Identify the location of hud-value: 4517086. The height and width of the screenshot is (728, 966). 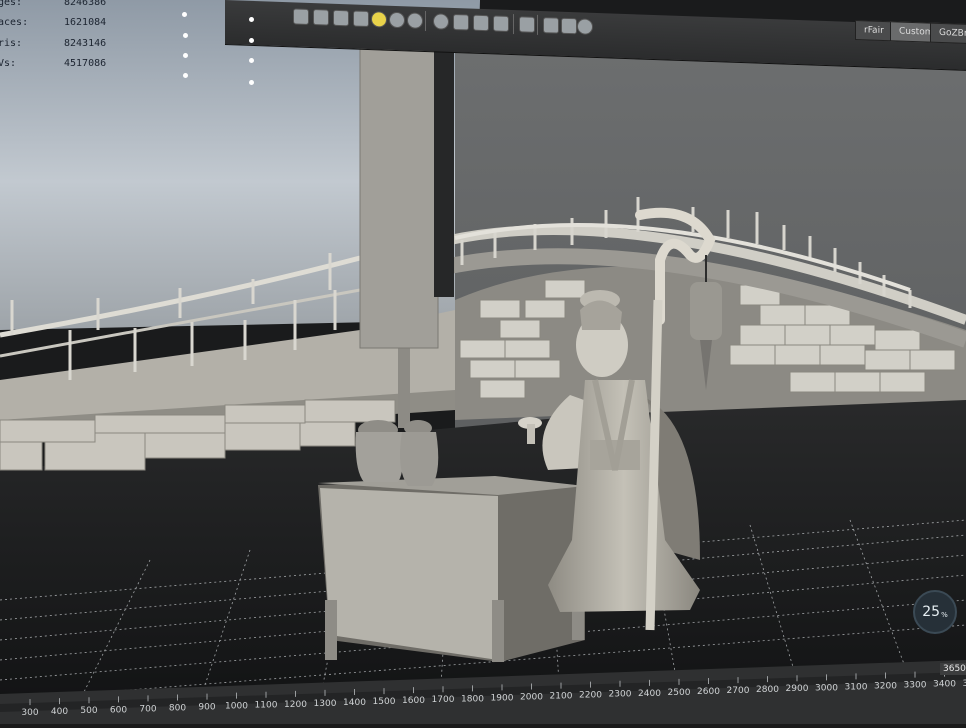
(85, 63).